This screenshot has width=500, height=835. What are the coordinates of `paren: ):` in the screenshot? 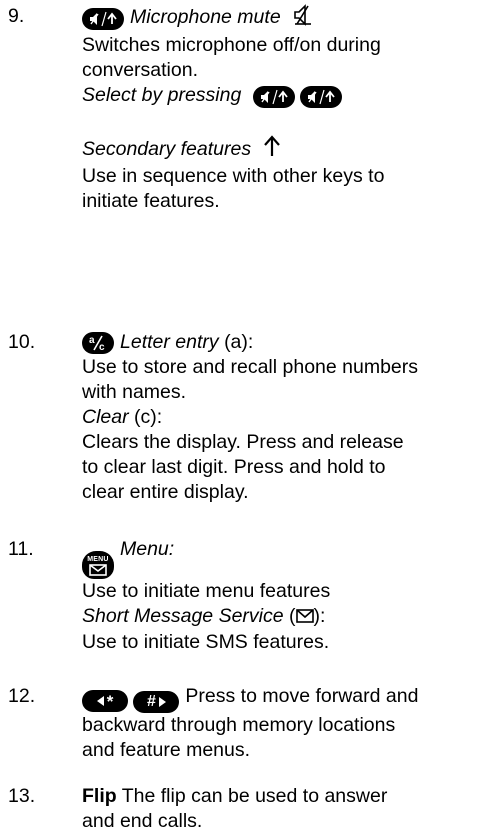 It's located at (319, 616).